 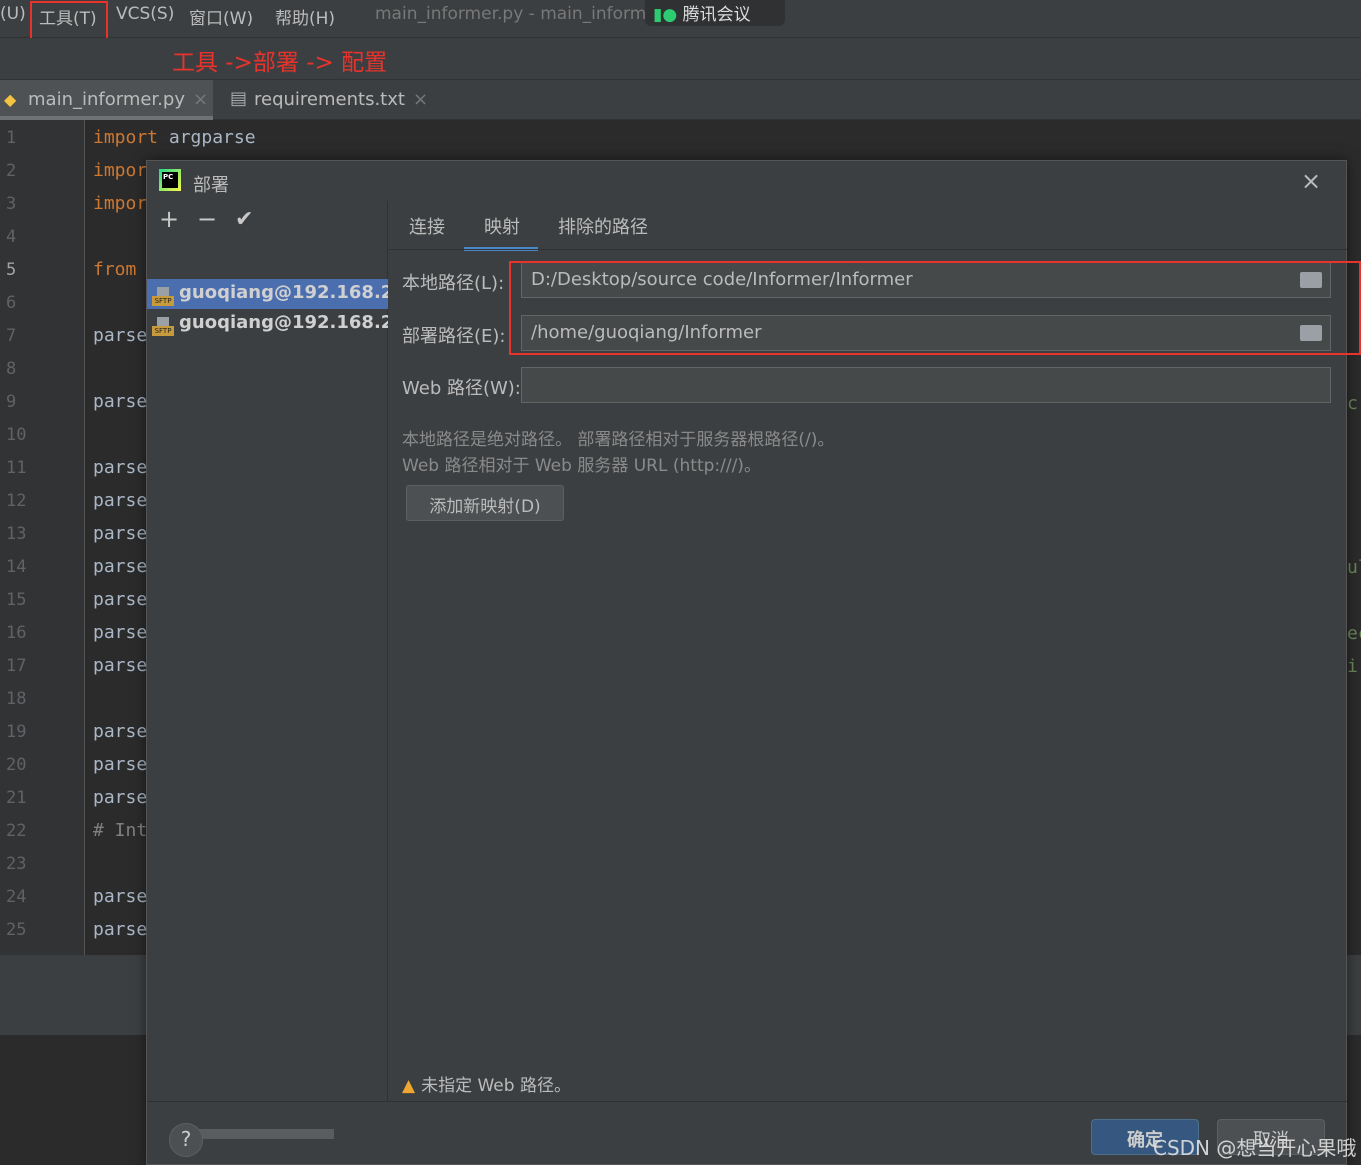 What do you see at coordinates (16, 864) in the screenshot?
I see `line-number: 23` at bounding box center [16, 864].